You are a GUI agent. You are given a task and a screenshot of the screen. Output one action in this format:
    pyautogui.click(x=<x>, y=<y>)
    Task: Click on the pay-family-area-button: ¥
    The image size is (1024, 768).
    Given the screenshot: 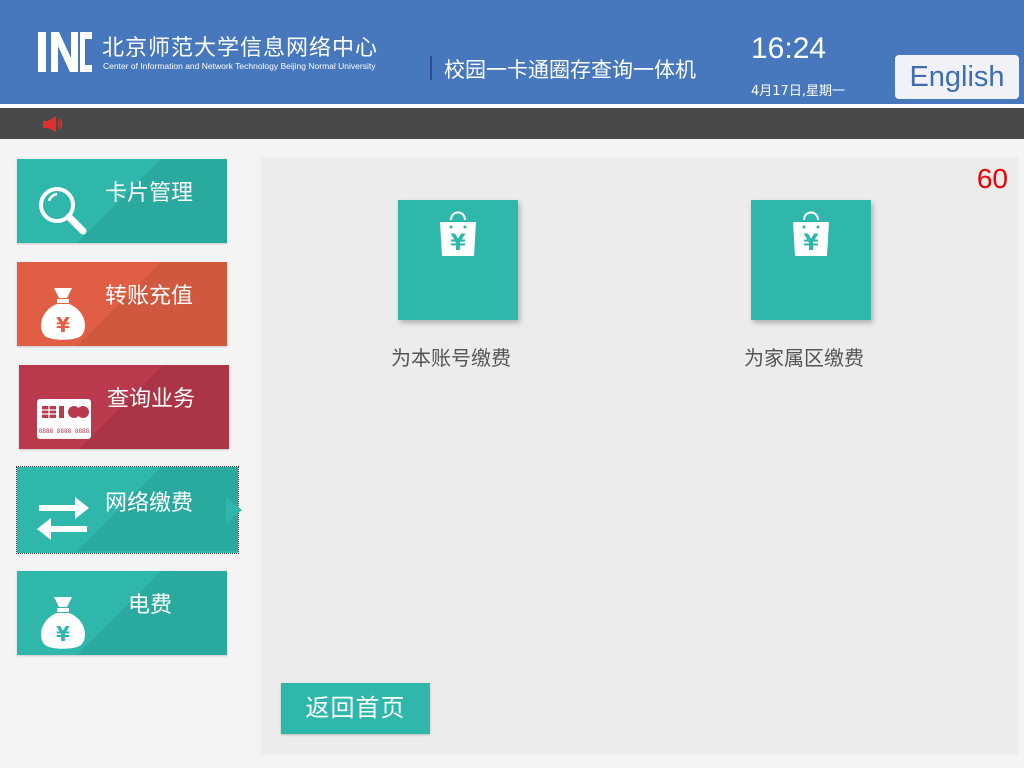 What is the action you would take?
    pyautogui.click(x=811, y=260)
    